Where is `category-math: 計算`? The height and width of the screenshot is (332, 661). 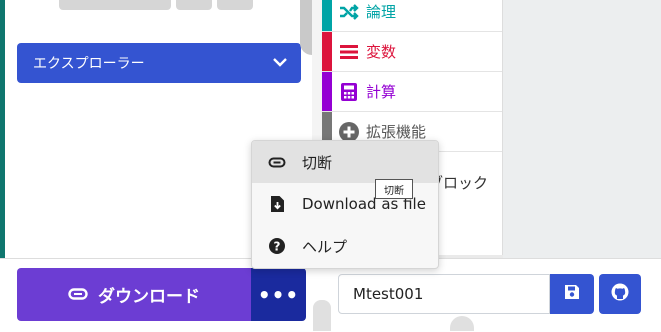 category-math: 計算 is located at coordinates (412, 92).